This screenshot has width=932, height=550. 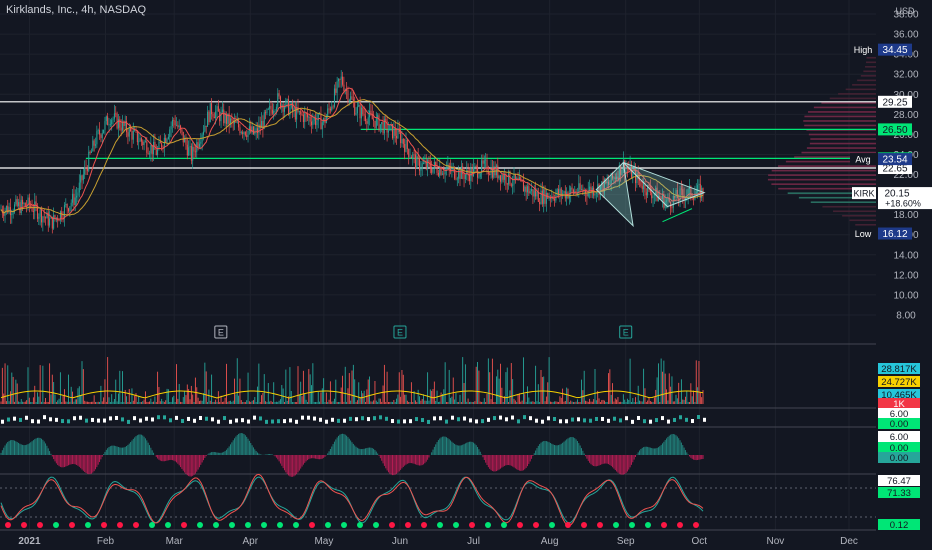 What do you see at coordinates (863, 50) in the screenshot?
I see `stat-name-label: High` at bounding box center [863, 50].